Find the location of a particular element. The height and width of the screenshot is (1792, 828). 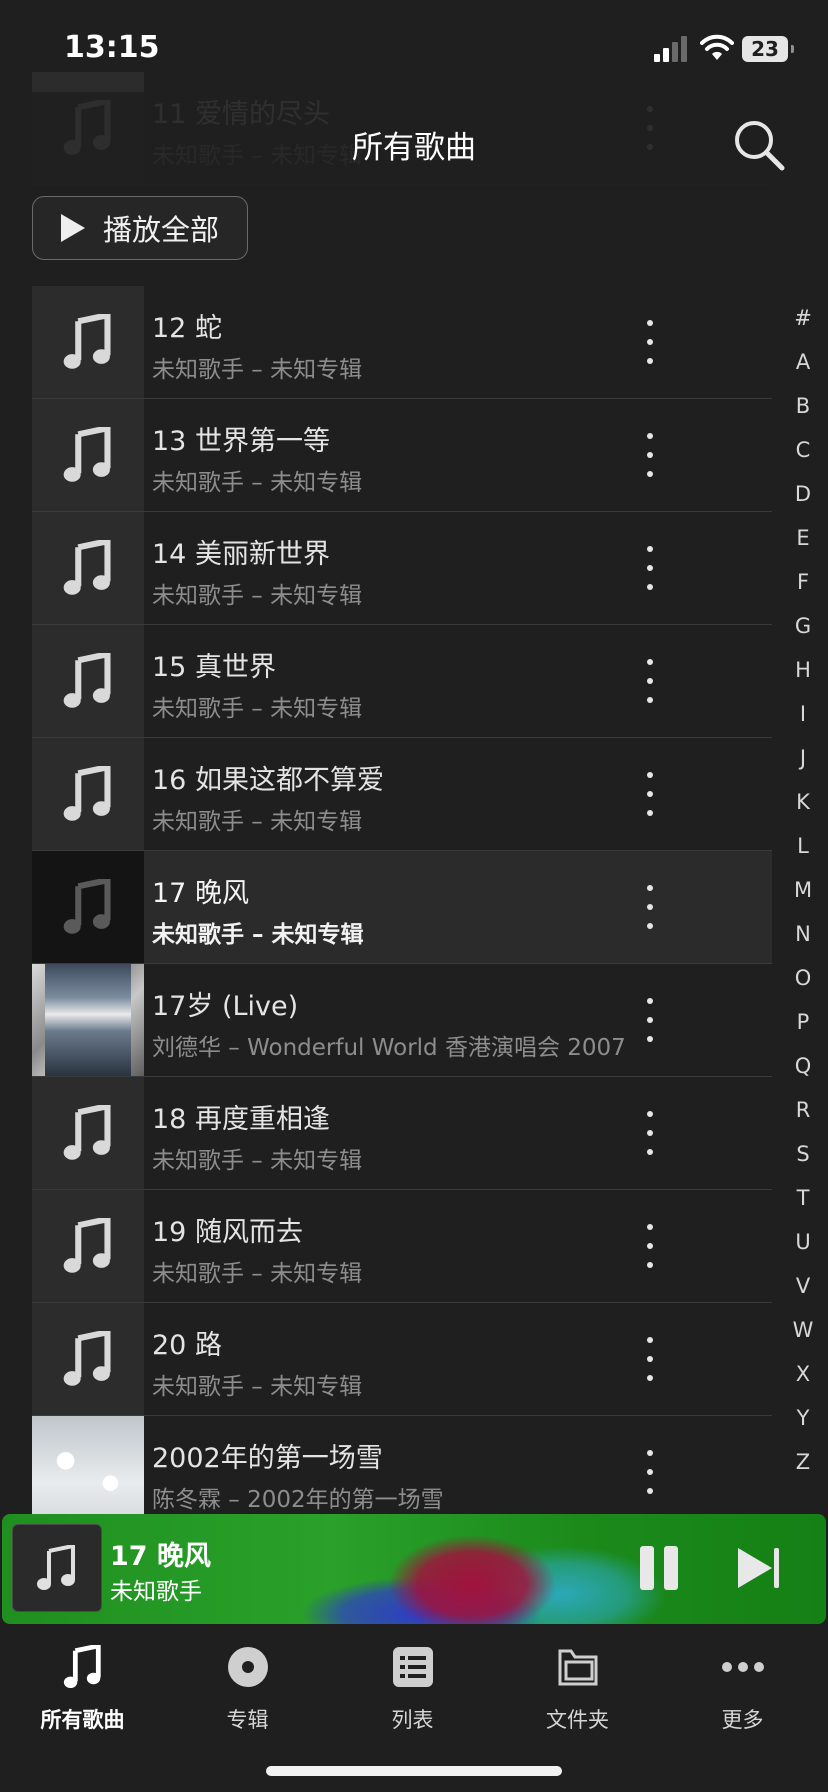

song-row: 15 真世界 未知歌手 – 未知专辑 is located at coordinates (402, 681).